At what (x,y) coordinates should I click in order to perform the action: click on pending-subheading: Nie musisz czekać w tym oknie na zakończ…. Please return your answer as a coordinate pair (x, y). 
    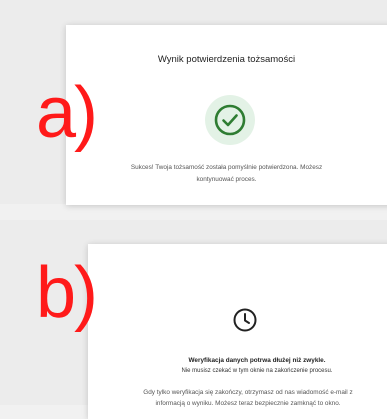
    Looking at the image, I should click on (257, 371).